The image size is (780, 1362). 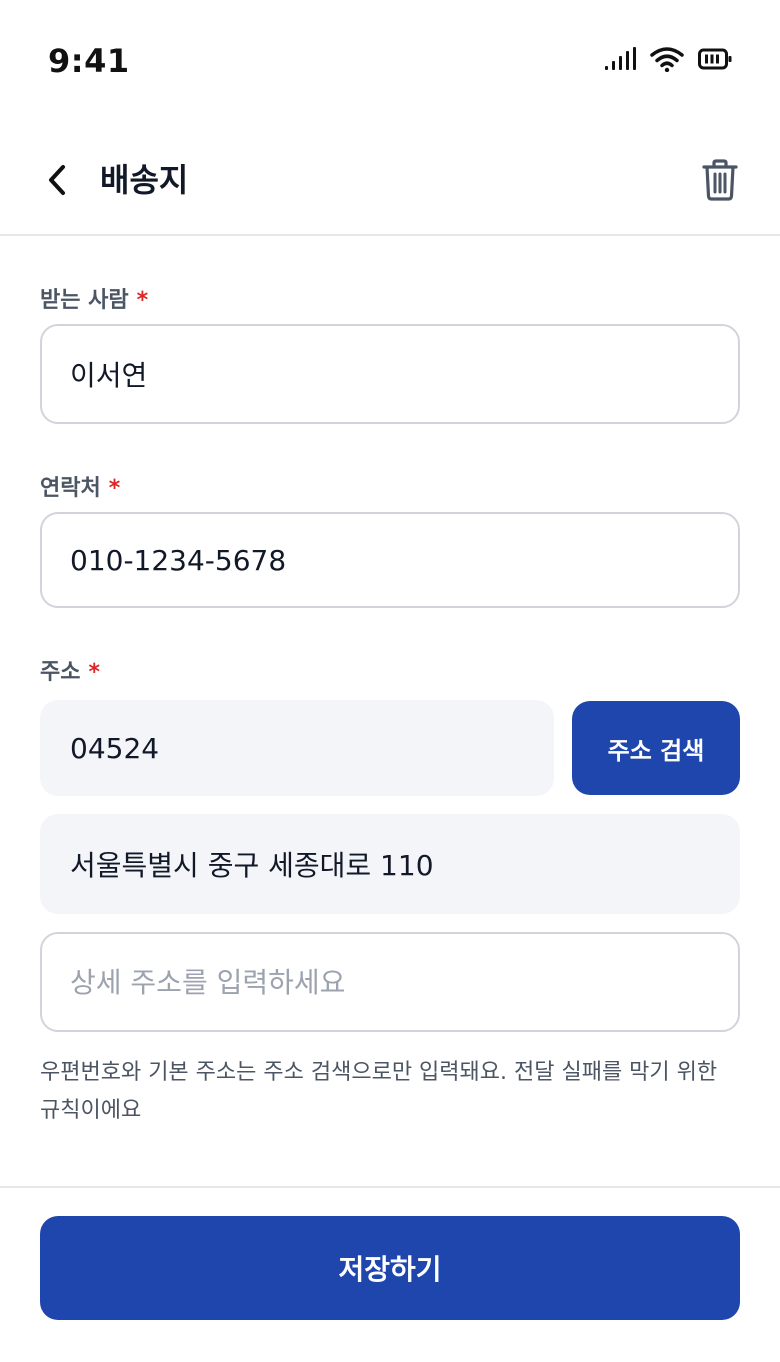 I want to click on app-header: 배송지, so click(x=390, y=182).